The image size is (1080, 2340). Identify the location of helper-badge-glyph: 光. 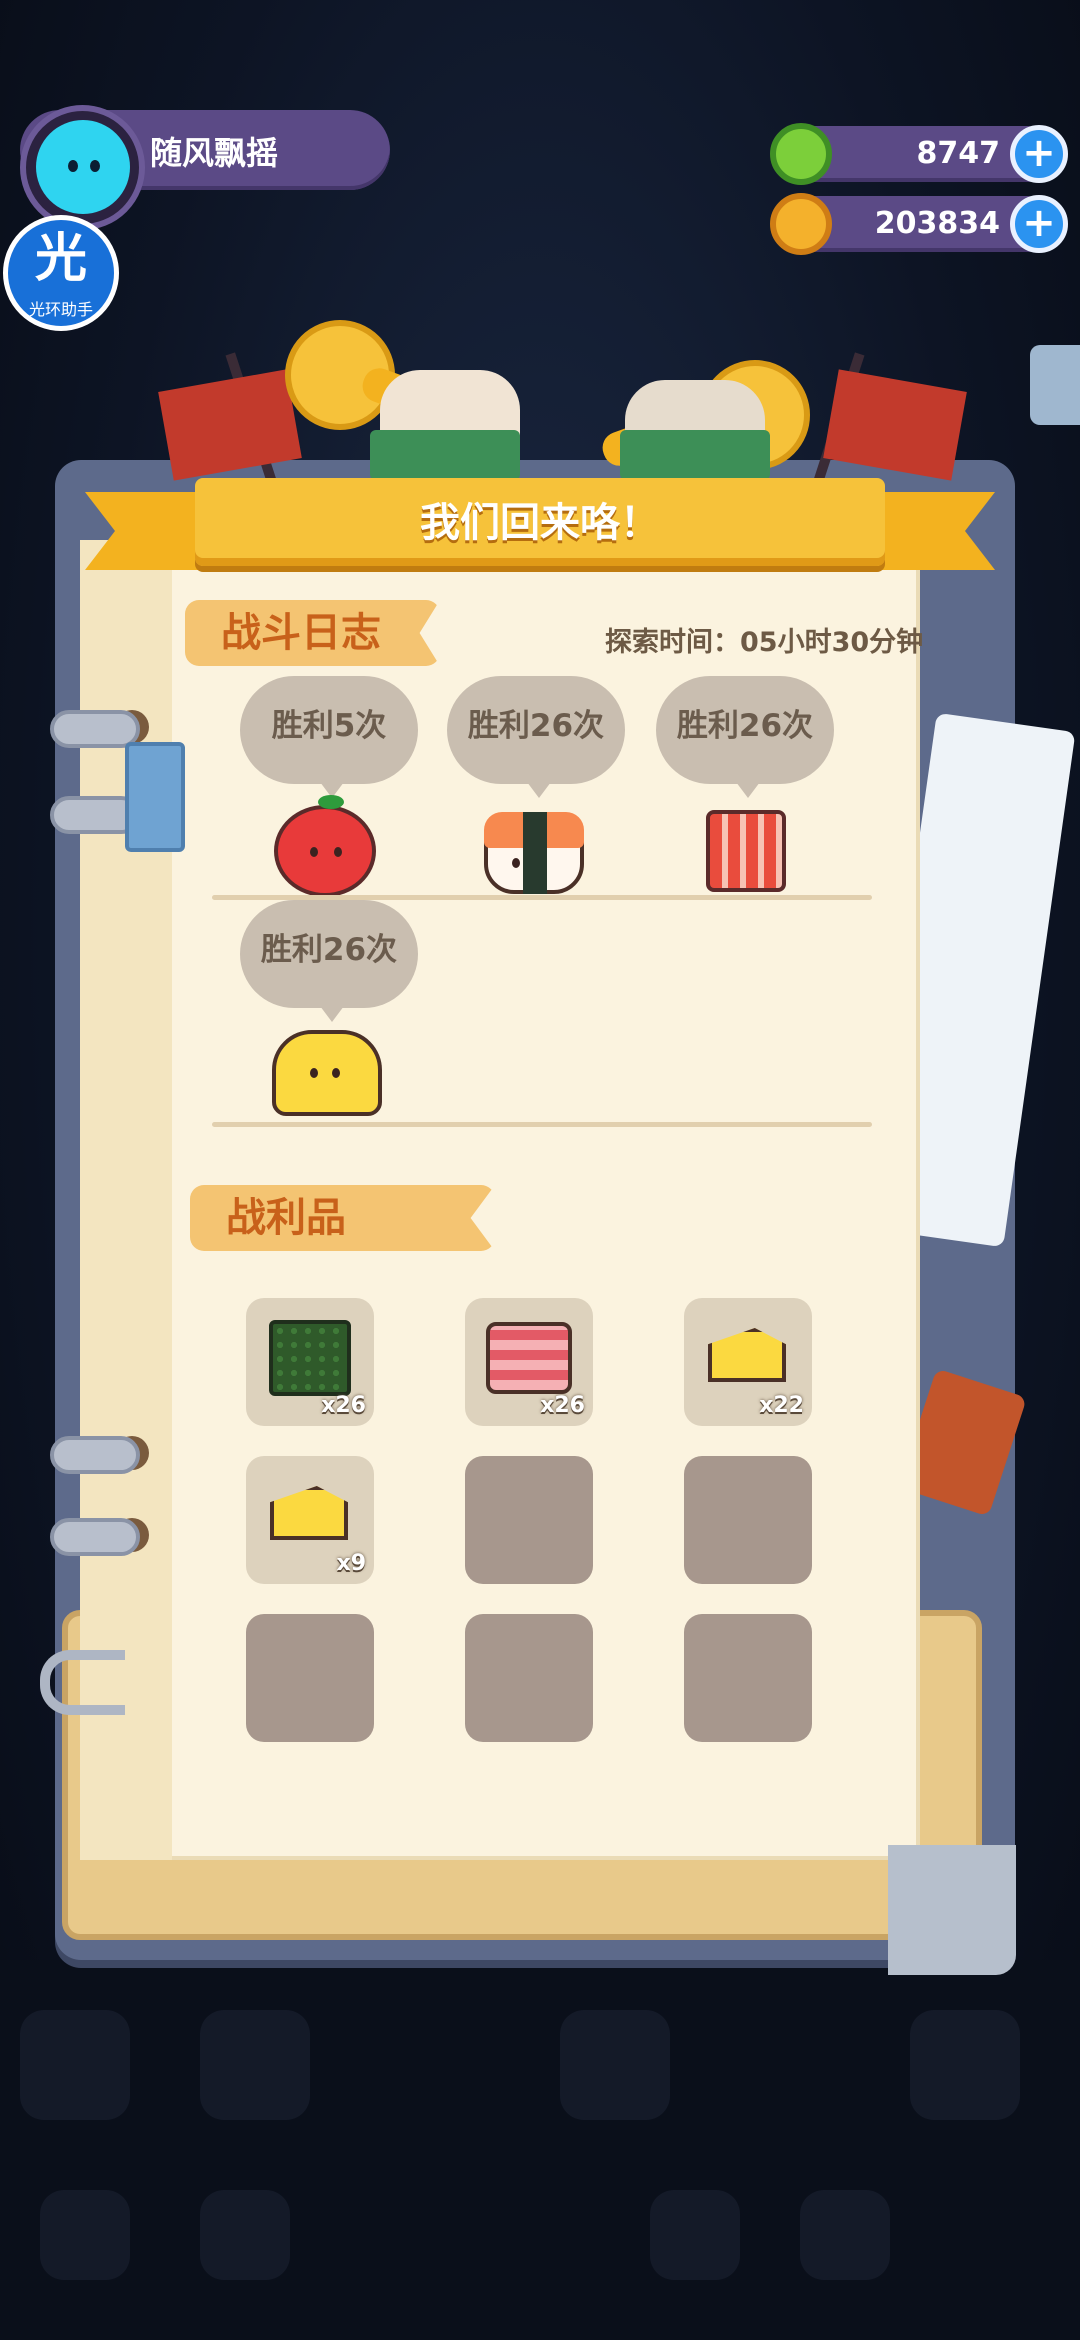
(60, 259).